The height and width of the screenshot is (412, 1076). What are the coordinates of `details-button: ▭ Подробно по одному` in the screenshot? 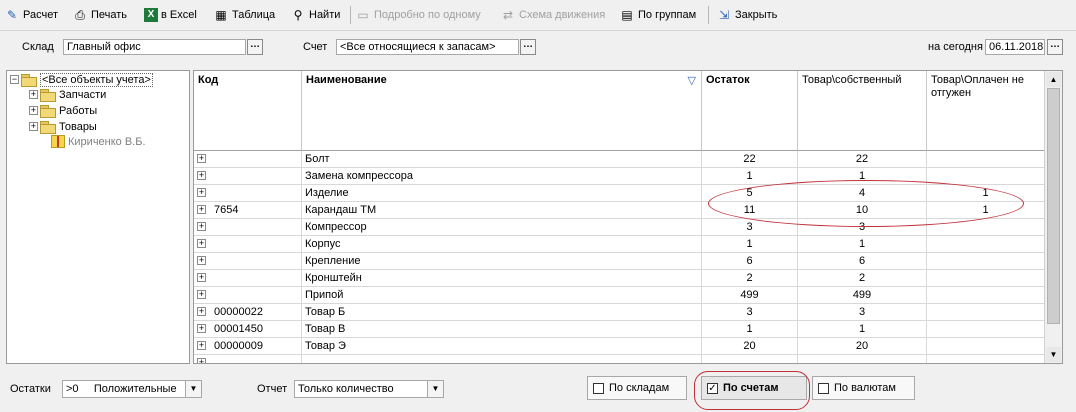 It's located at (417, 14).